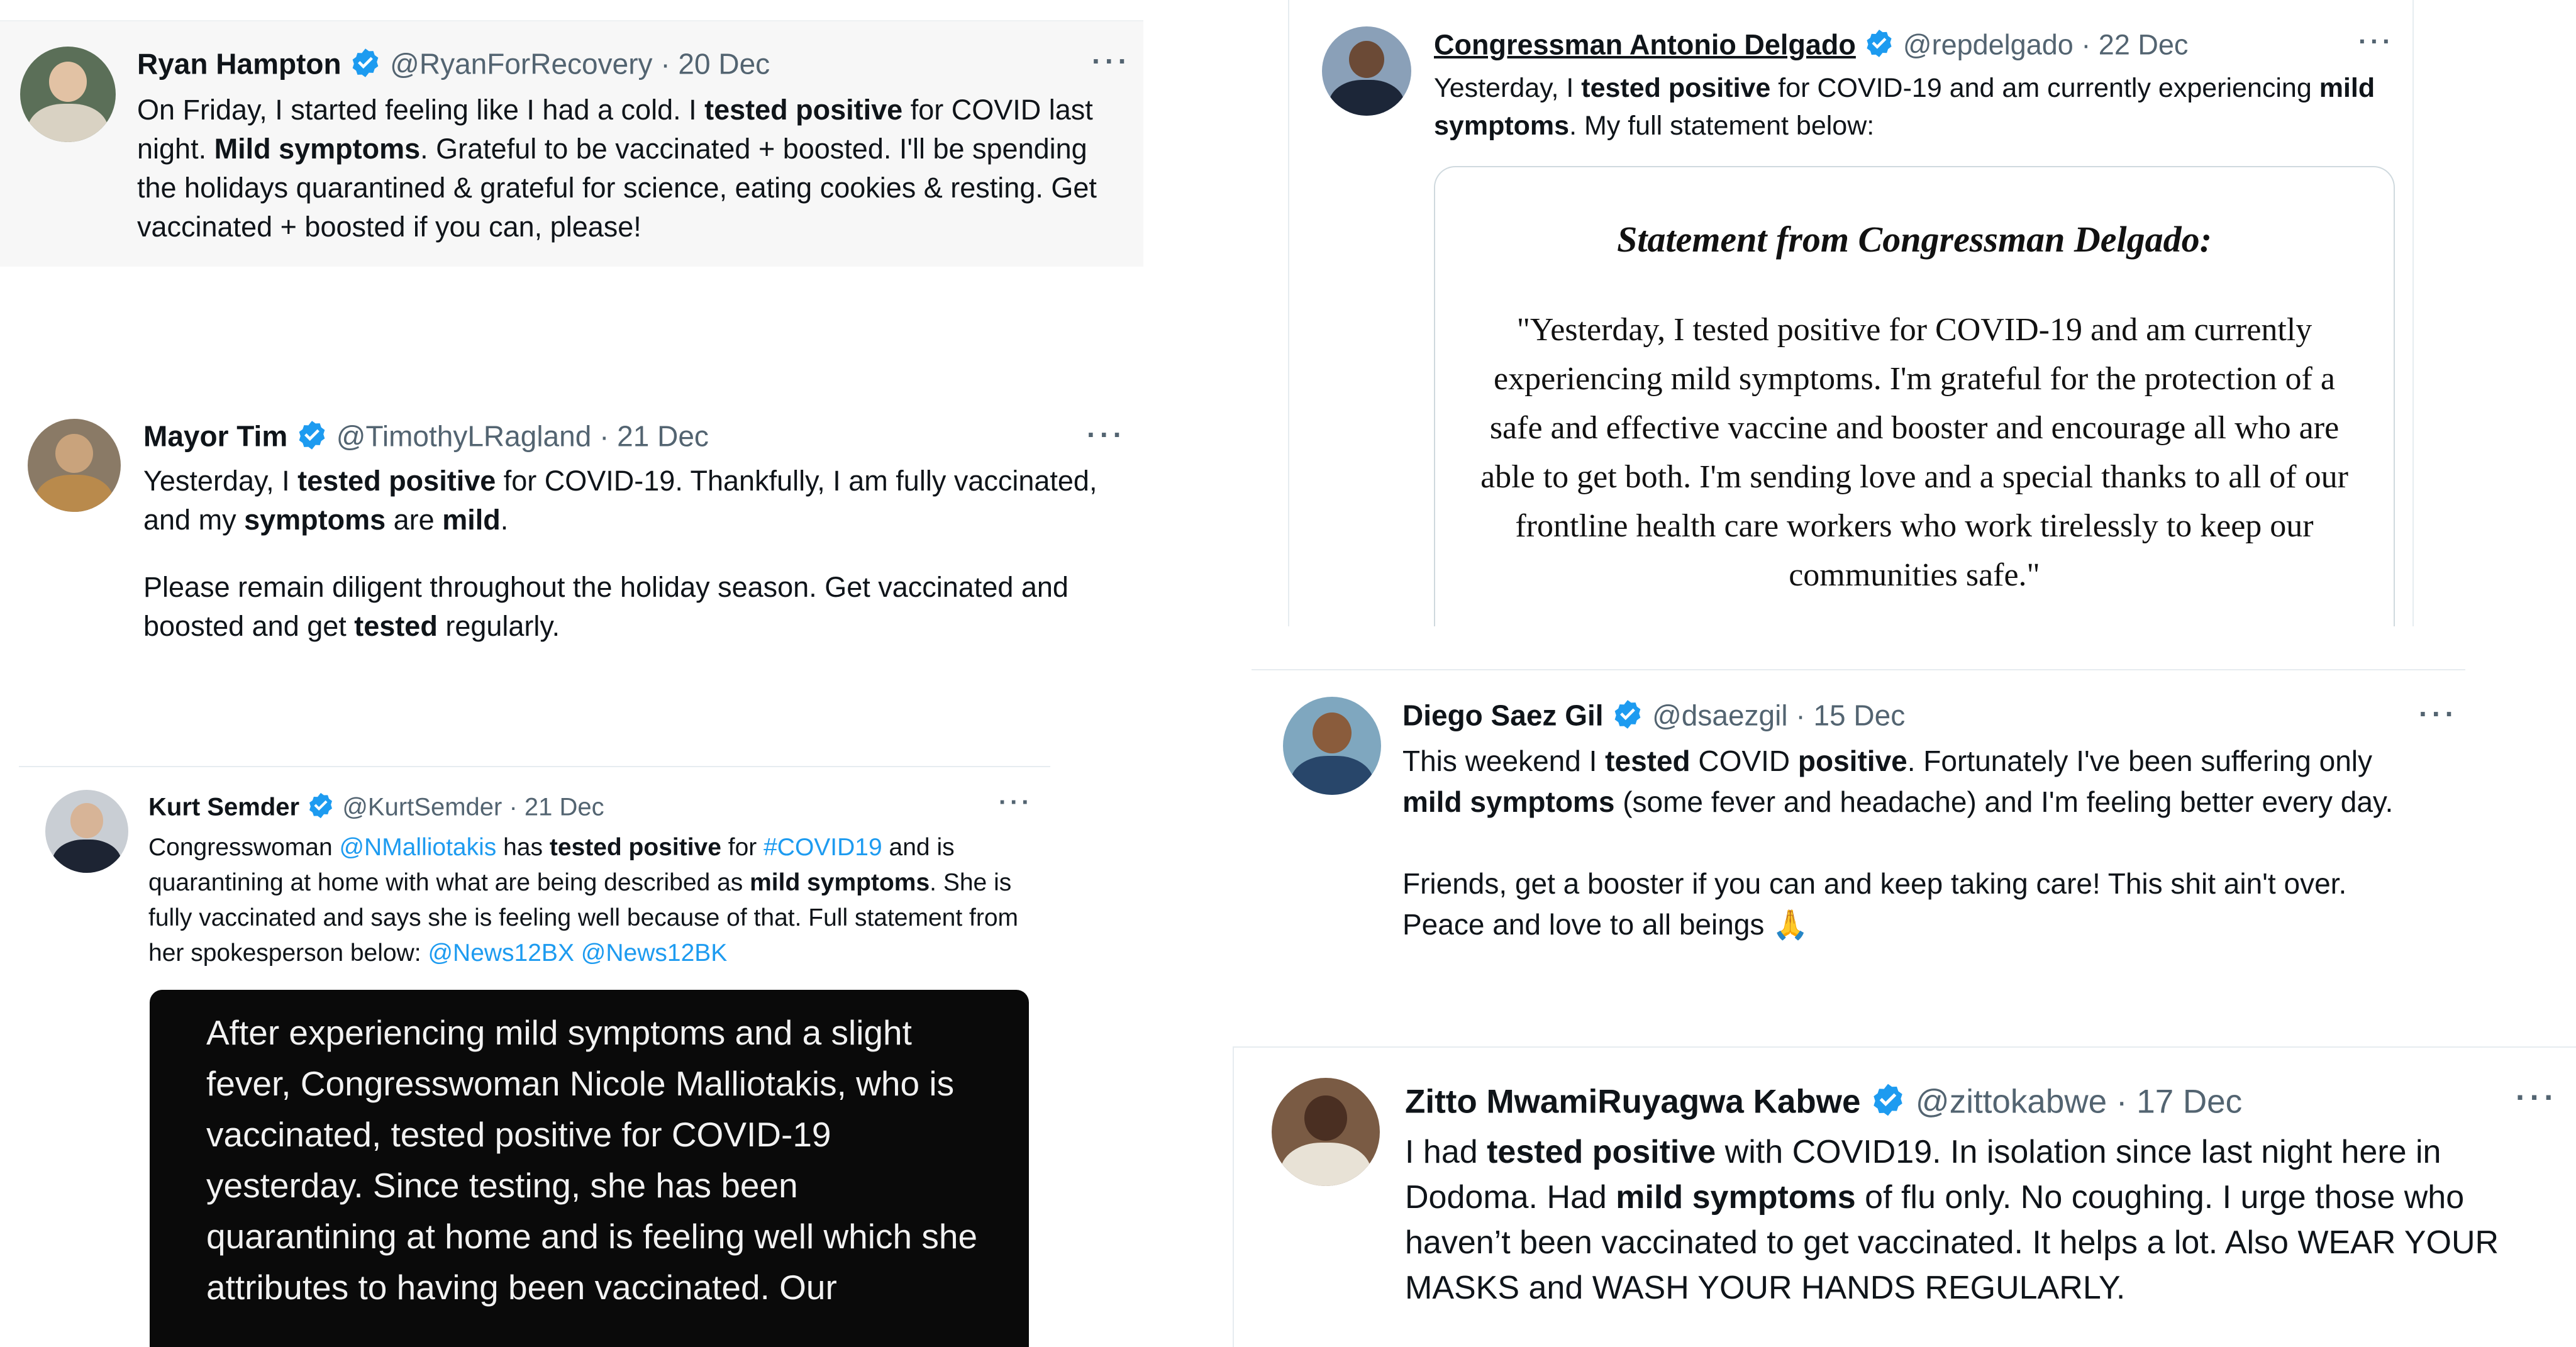 Image resolution: width=2576 pixels, height=1347 pixels. I want to click on text-run: . My full statement below:, so click(1722, 126).